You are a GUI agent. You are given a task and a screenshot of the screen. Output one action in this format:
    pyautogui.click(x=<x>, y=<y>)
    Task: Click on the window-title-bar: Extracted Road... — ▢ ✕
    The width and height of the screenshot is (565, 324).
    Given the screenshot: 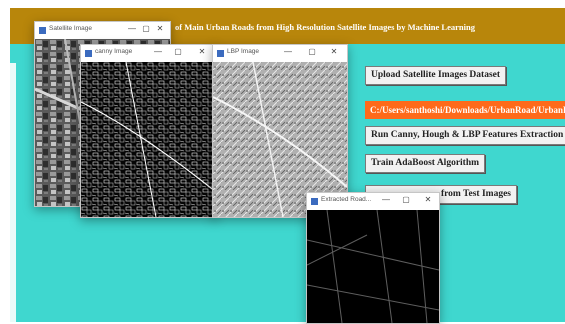 What is the action you would take?
    pyautogui.click(x=373, y=201)
    